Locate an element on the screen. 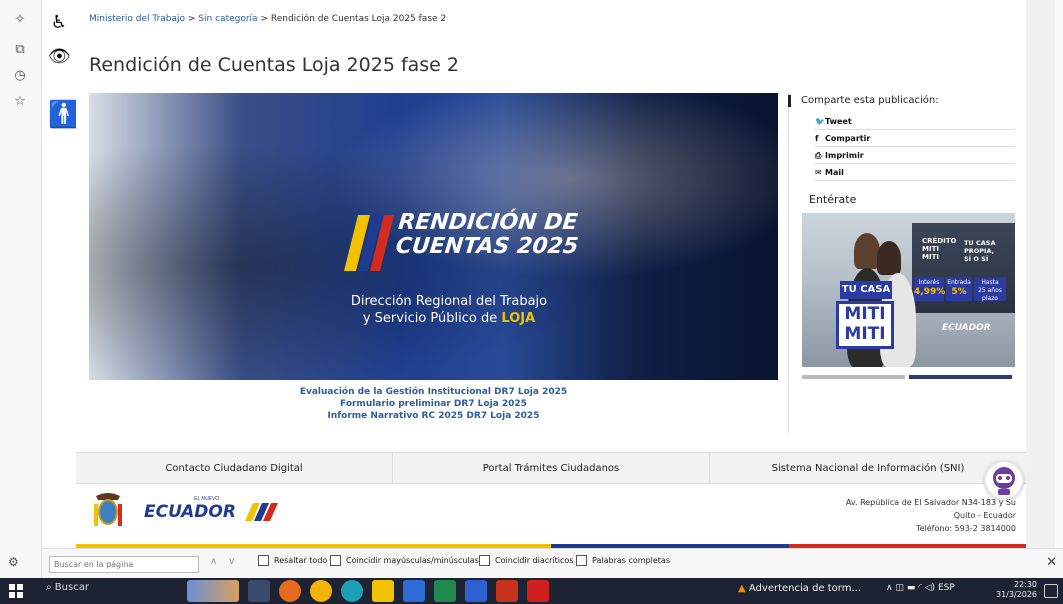 This screenshot has height=604, width=1063. promo-brand: ECUADOR is located at coordinates (966, 328).